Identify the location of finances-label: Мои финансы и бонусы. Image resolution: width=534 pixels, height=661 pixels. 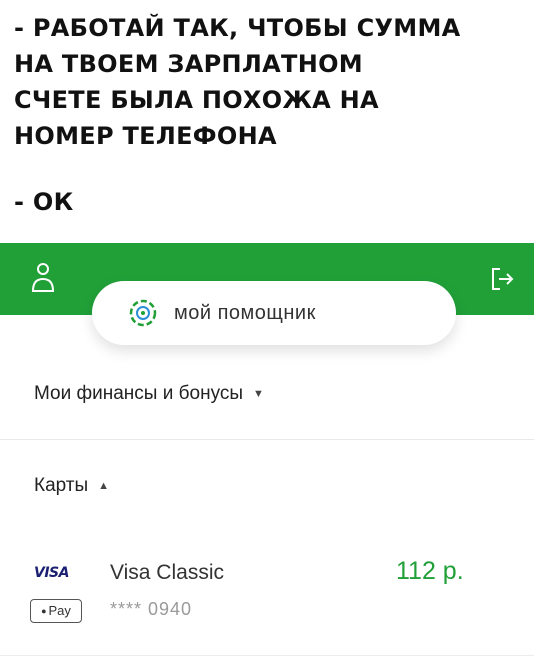
(139, 393).